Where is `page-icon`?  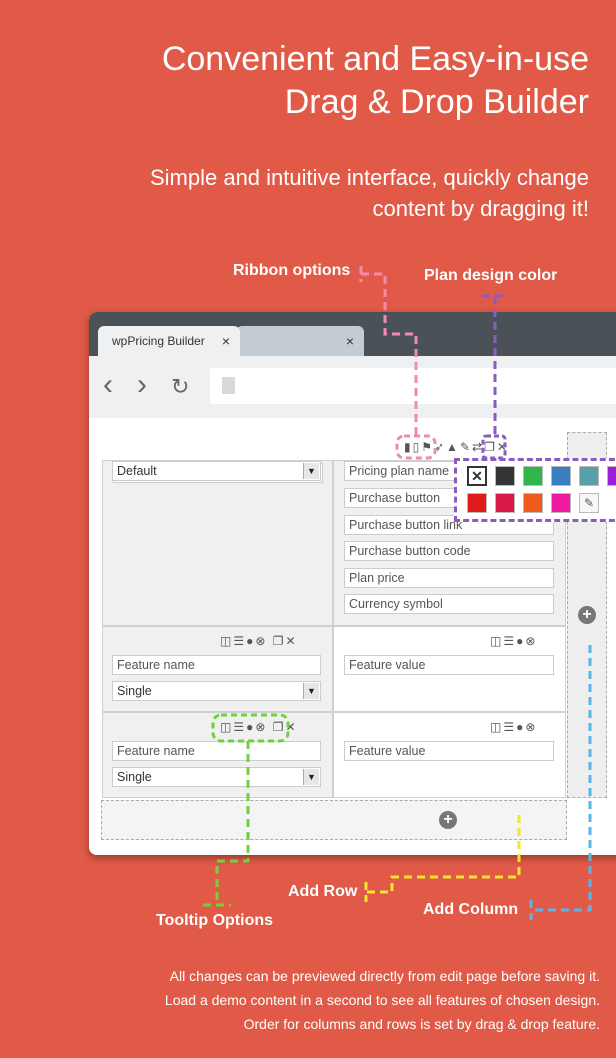
page-icon is located at coordinates (228, 385).